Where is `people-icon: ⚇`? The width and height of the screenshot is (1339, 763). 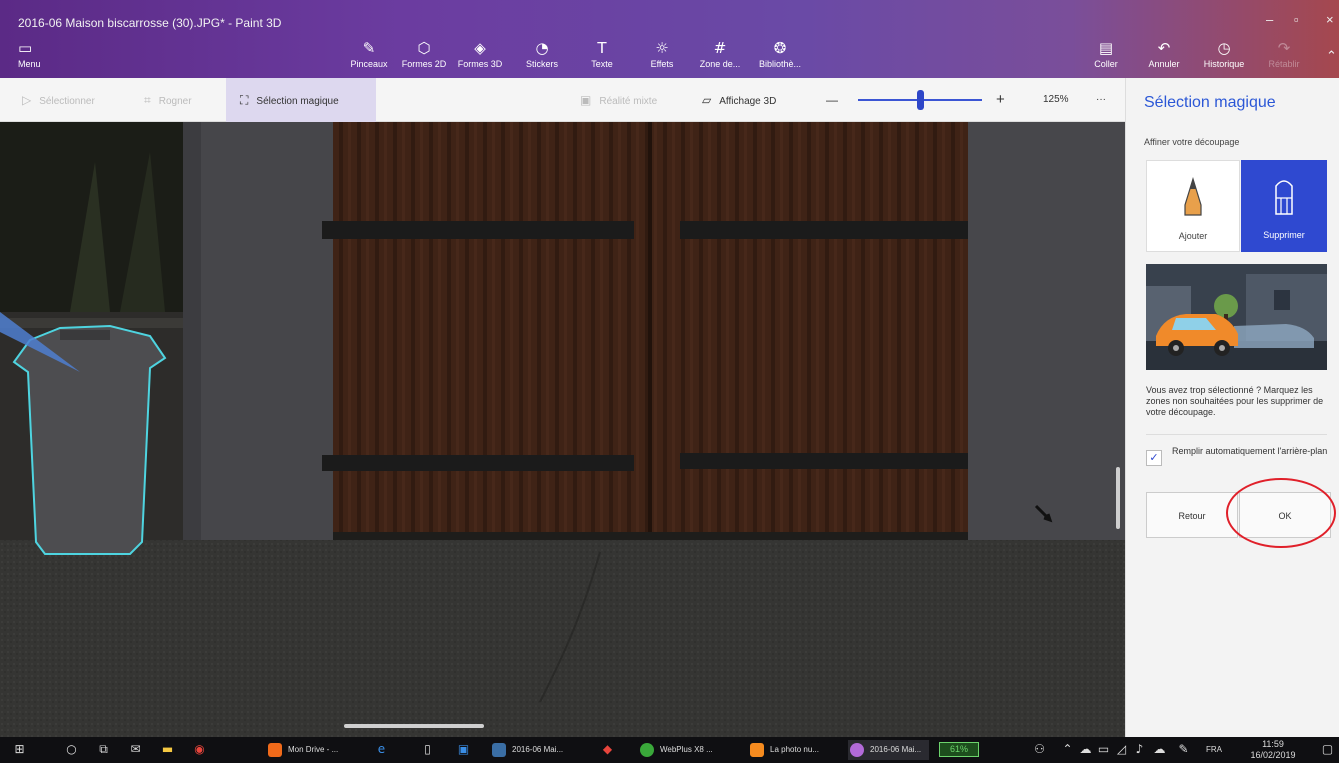 people-icon: ⚇ is located at coordinates (1039, 749).